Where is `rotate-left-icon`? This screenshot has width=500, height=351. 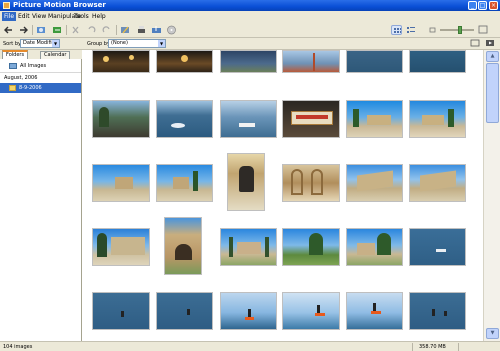
rotate-left-icon is located at coordinates (91, 30).